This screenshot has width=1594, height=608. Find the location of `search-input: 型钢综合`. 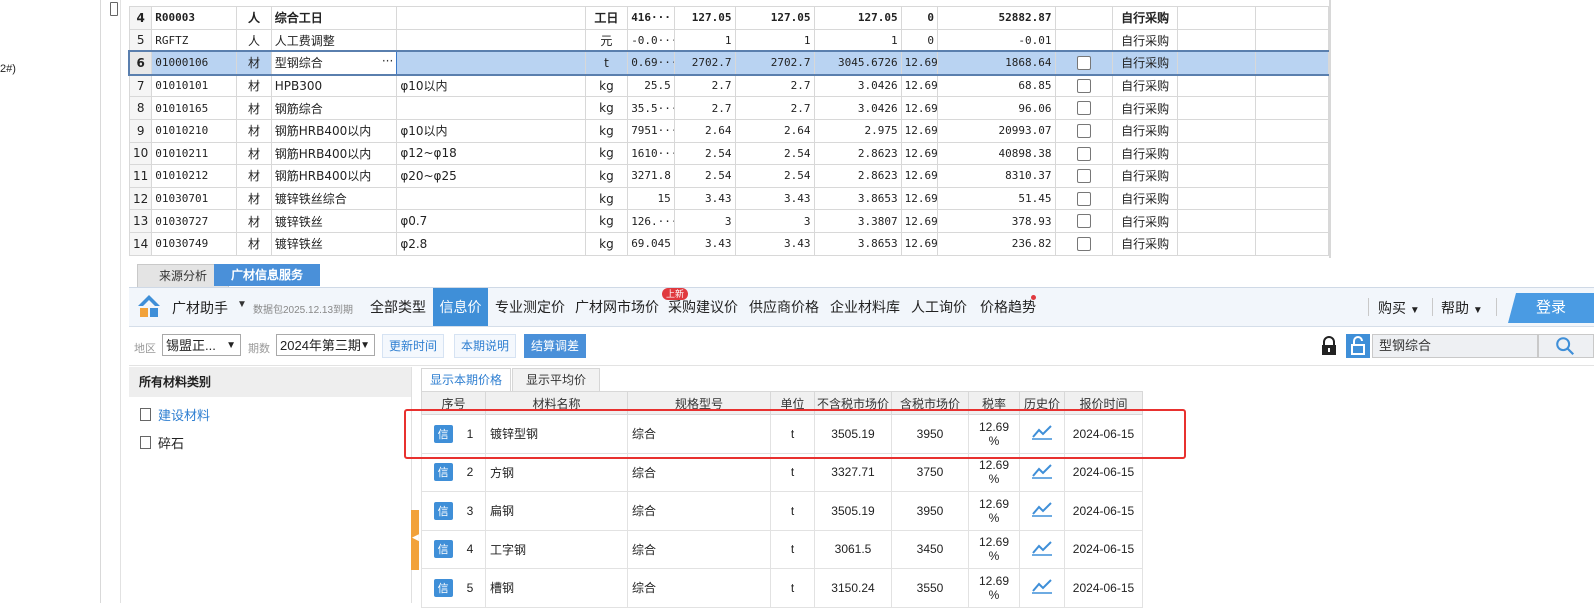

search-input: 型钢综合 is located at coordinates (1455, 346).